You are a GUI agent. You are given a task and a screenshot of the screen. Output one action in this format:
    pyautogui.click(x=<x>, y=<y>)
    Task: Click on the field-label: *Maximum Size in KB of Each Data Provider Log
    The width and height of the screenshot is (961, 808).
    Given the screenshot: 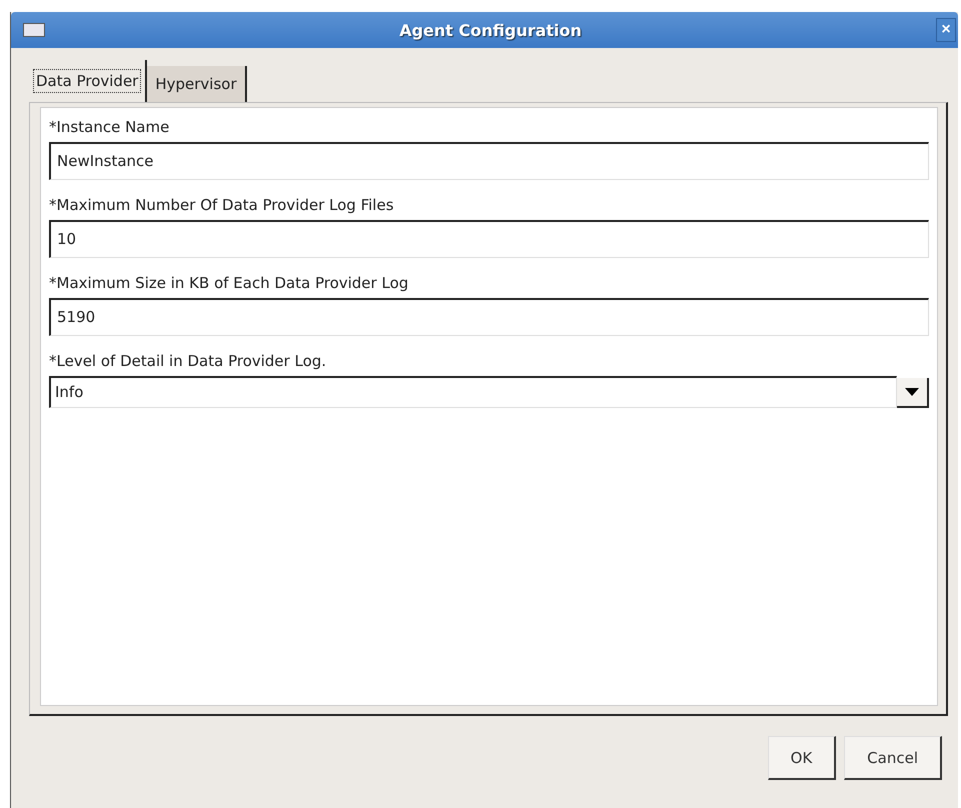 What is the action you would take?
    pyautogui.click(x=228, y=283)
    